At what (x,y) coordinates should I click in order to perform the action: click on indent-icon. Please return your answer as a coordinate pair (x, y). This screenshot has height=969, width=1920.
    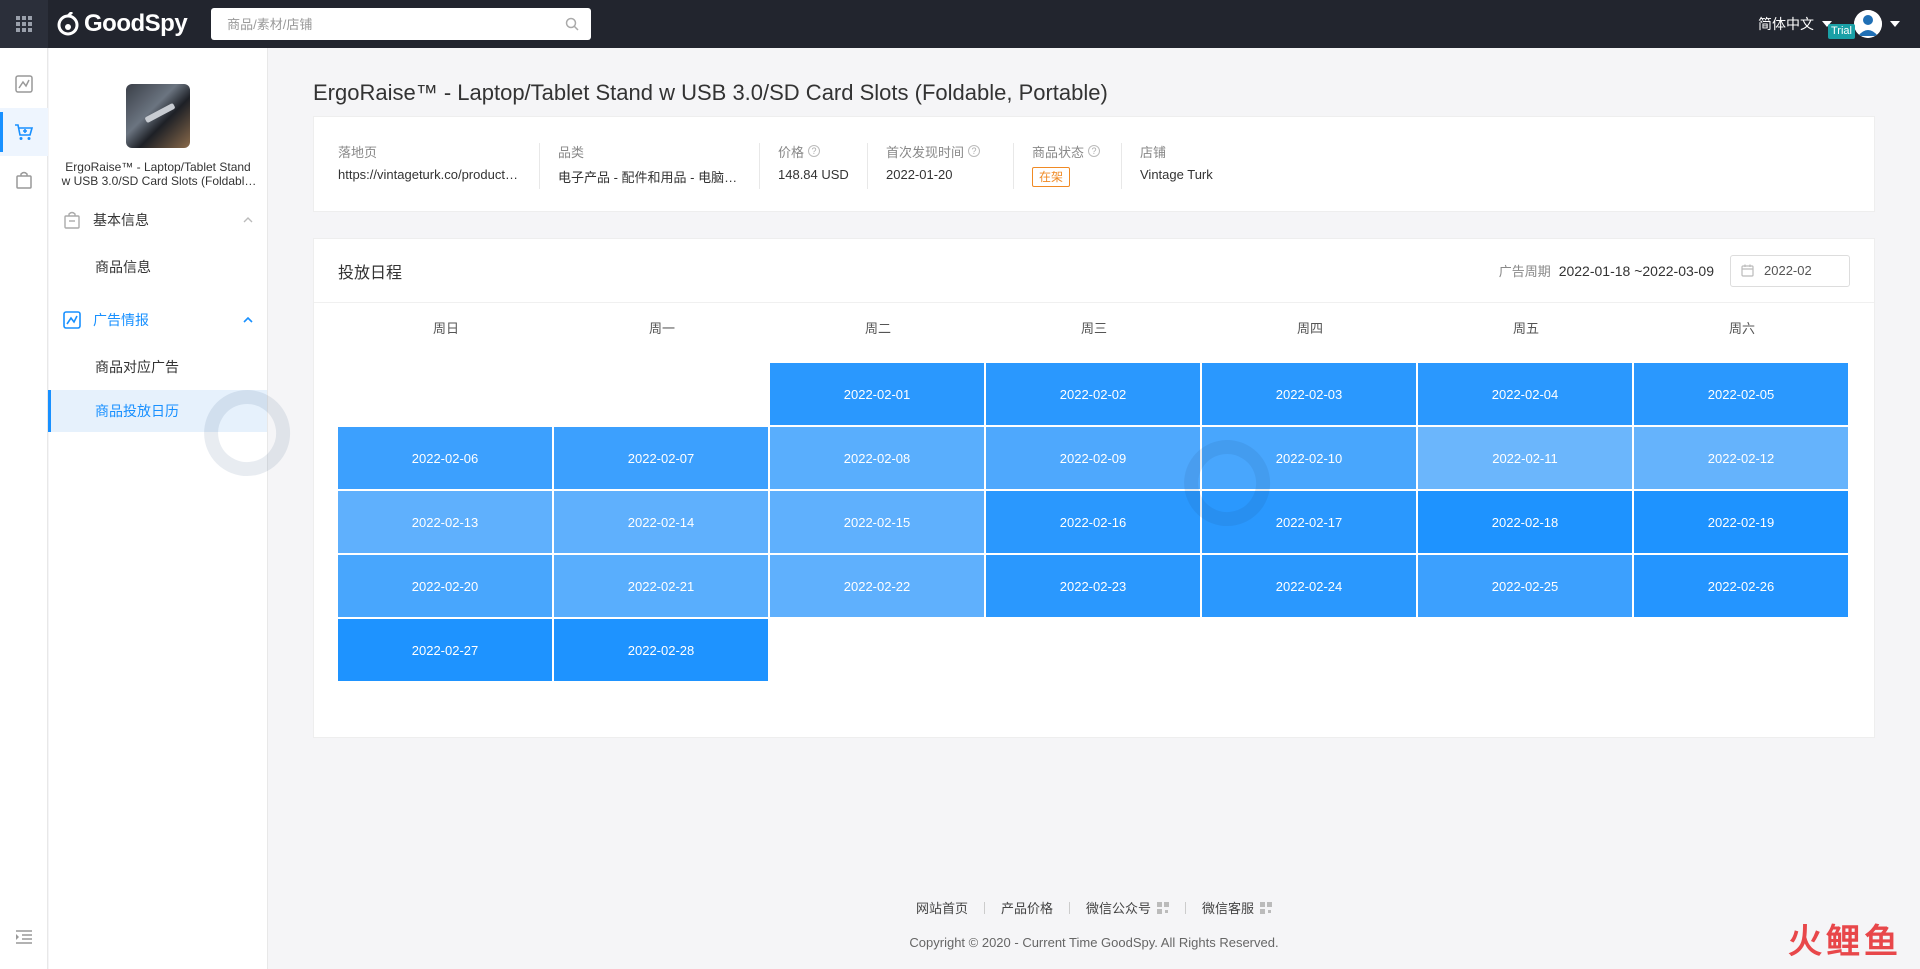
    Looking at the image, I should click on (24, 937).